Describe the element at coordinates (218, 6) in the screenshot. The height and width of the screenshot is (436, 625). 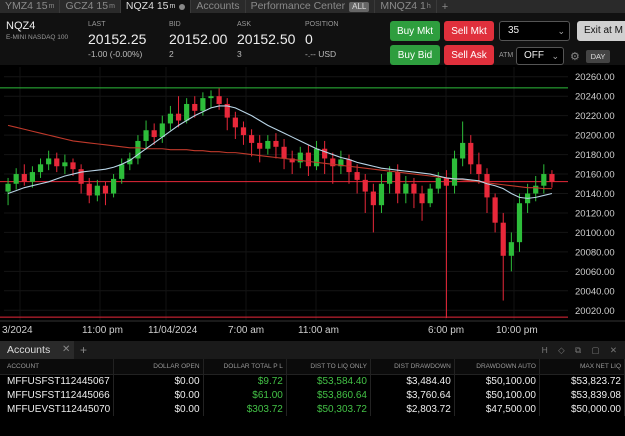
I see `tab-accounts: Accounts` at that location.